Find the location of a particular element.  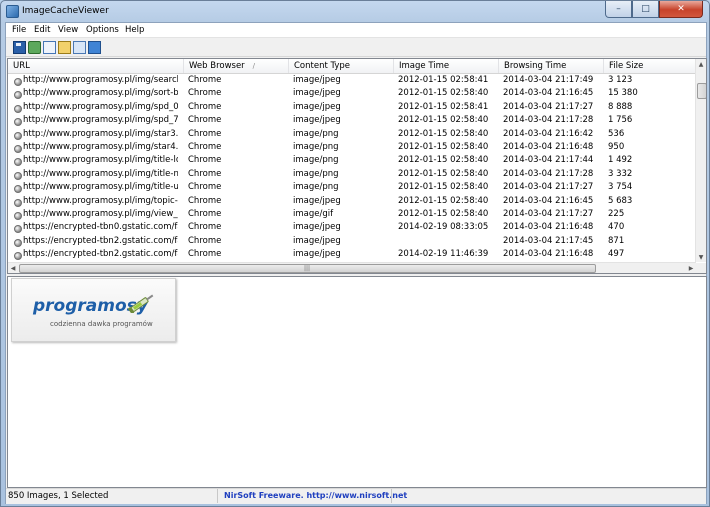

maximize-button: □ is located at coordinates (645, 9).